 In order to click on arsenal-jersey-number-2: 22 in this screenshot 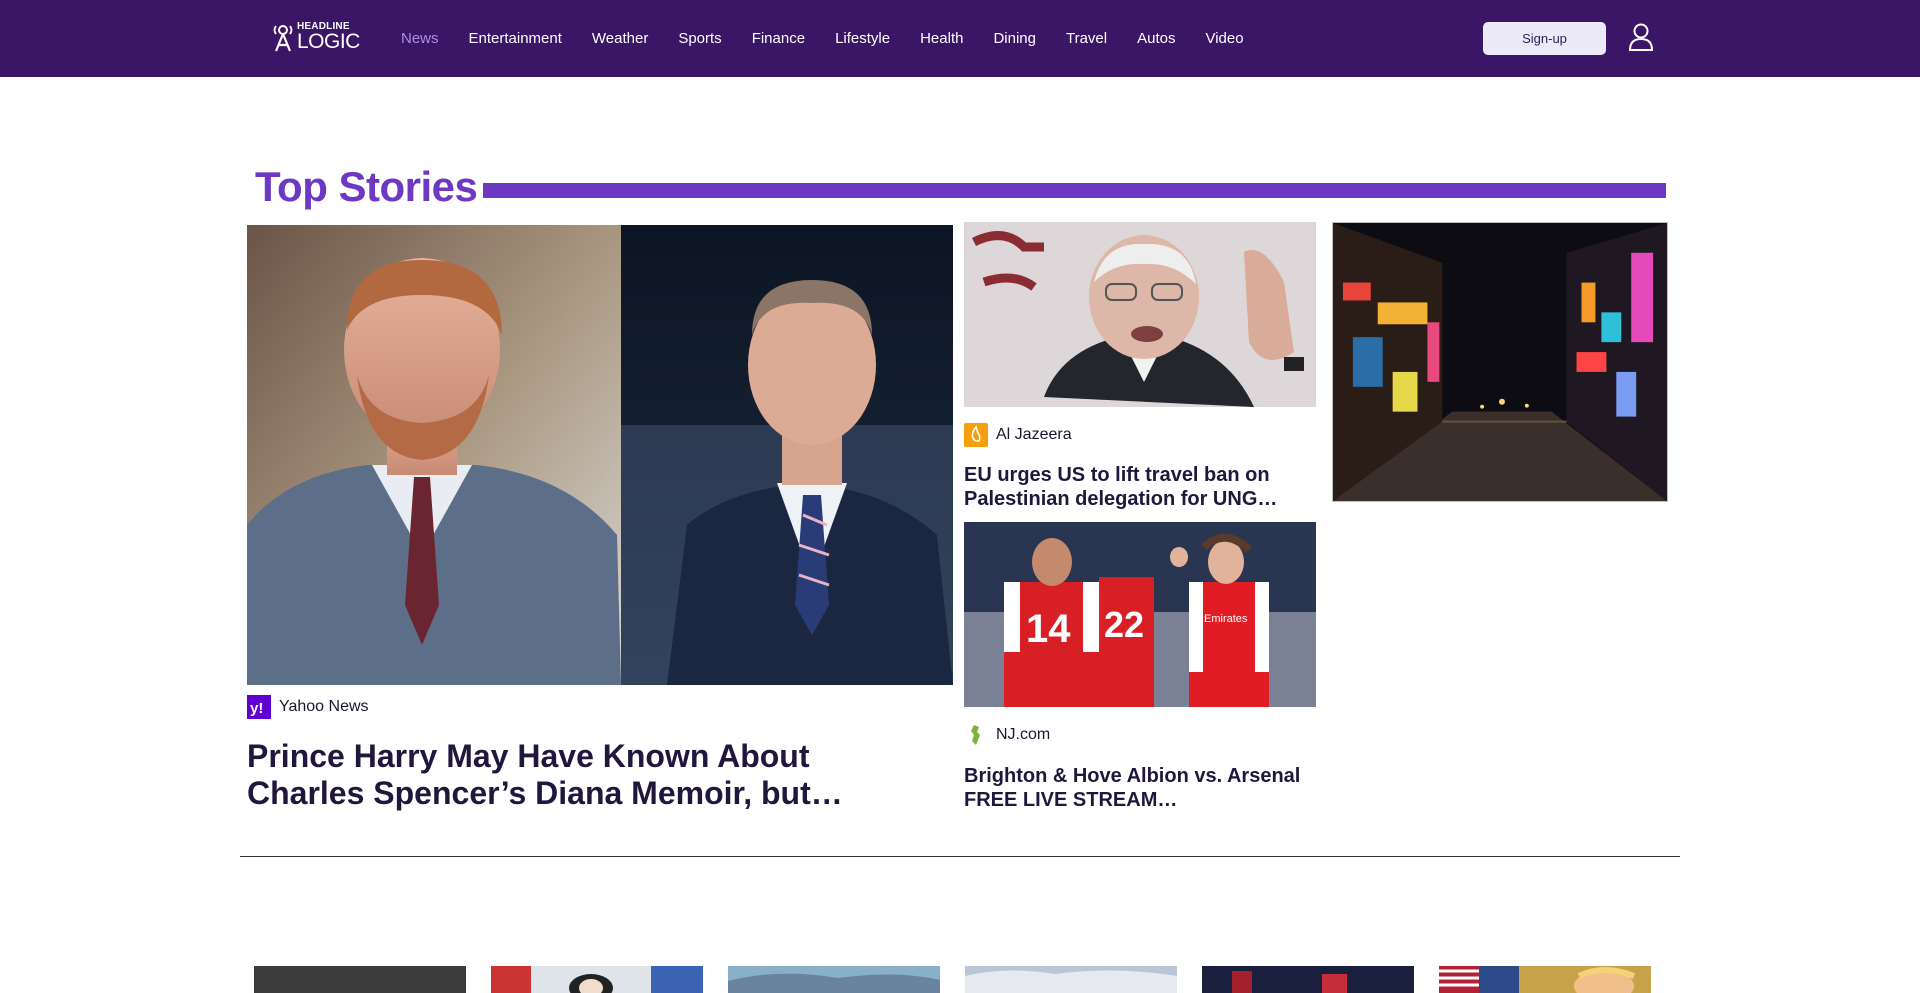, I will do `click(1124, 624)`.